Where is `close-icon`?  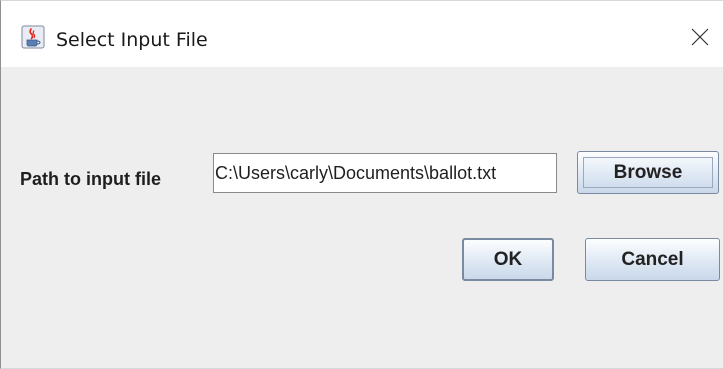 close-icon is located at coordinates (700, 37).